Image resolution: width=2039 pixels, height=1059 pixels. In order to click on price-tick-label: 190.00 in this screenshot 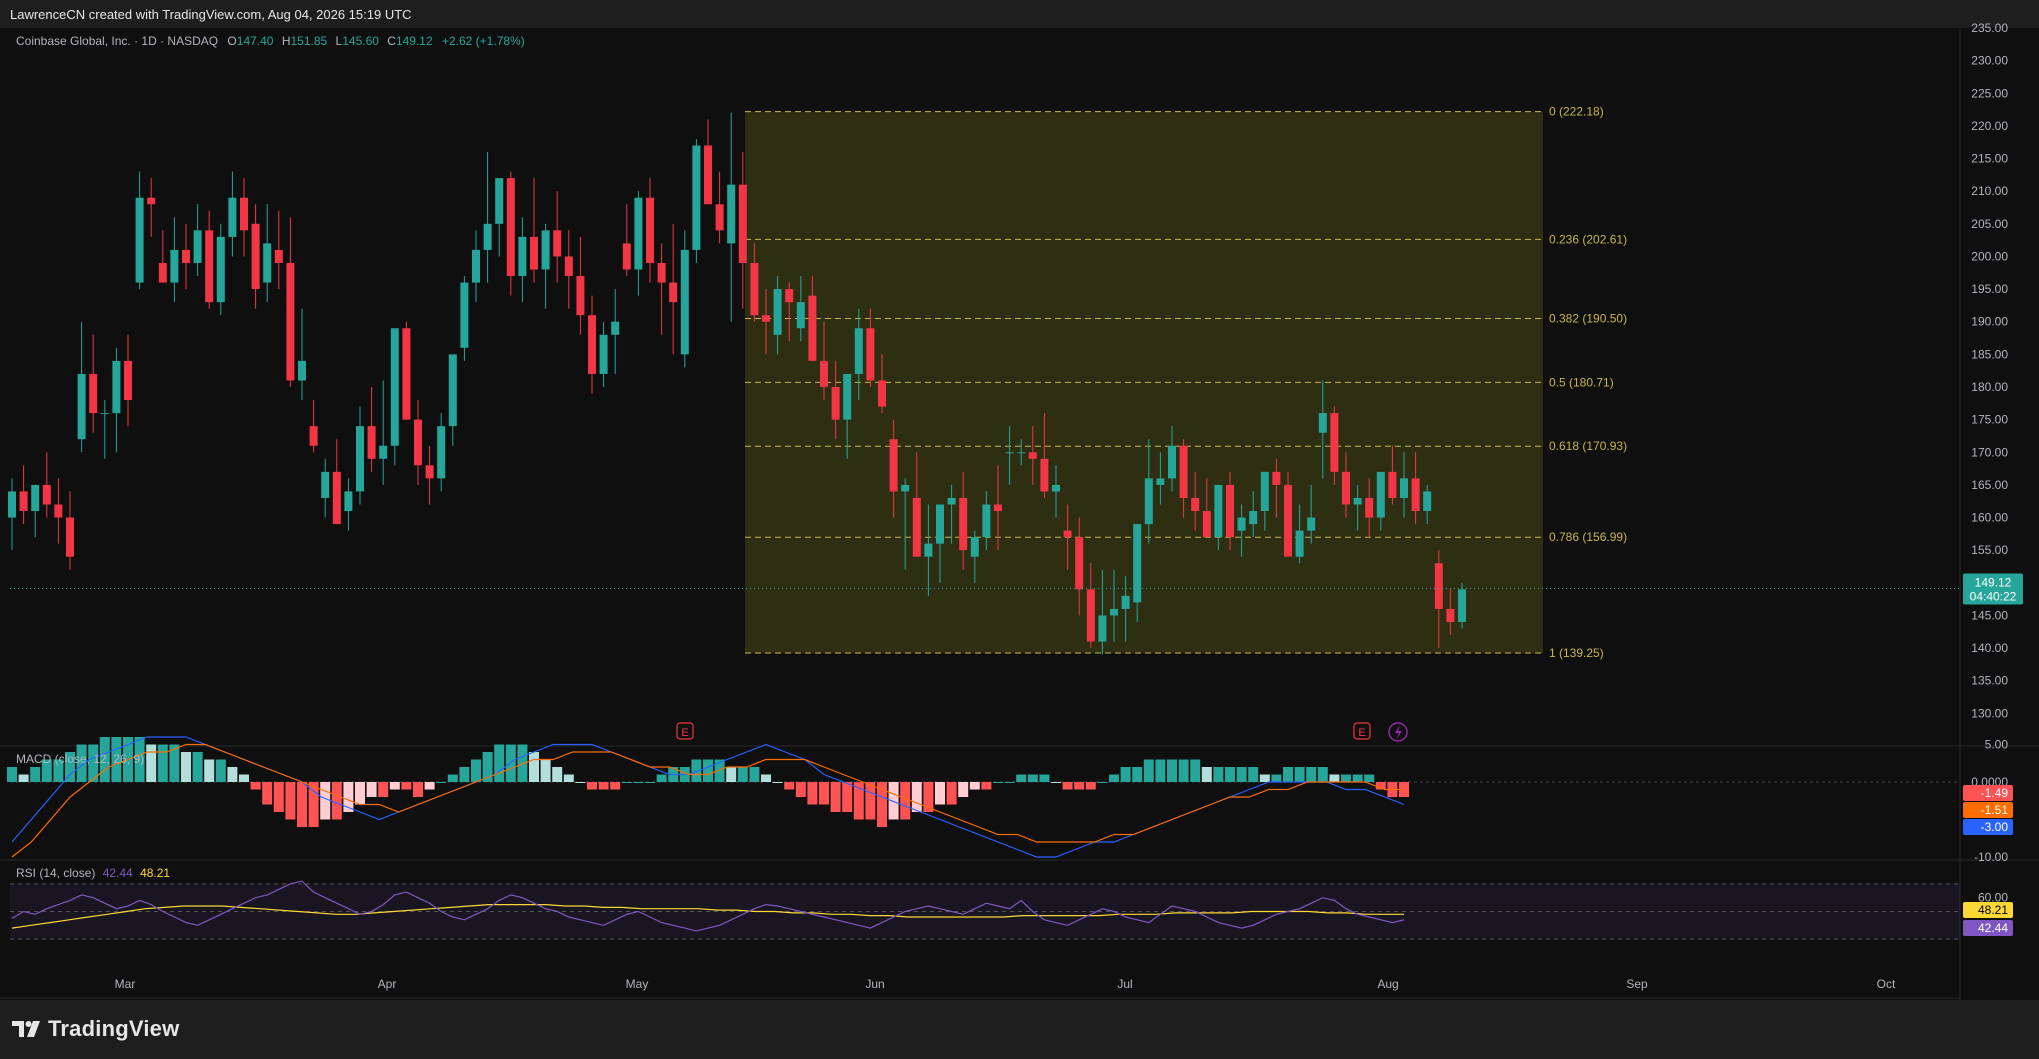, I will do `click(1989, 322)`.